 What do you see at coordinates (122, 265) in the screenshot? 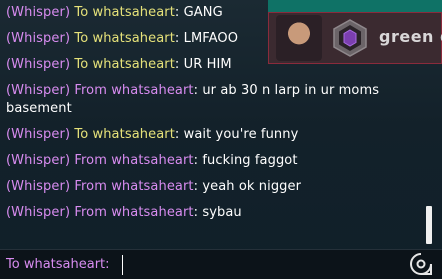
I see `text-caret` at bounding box center [122, 265].